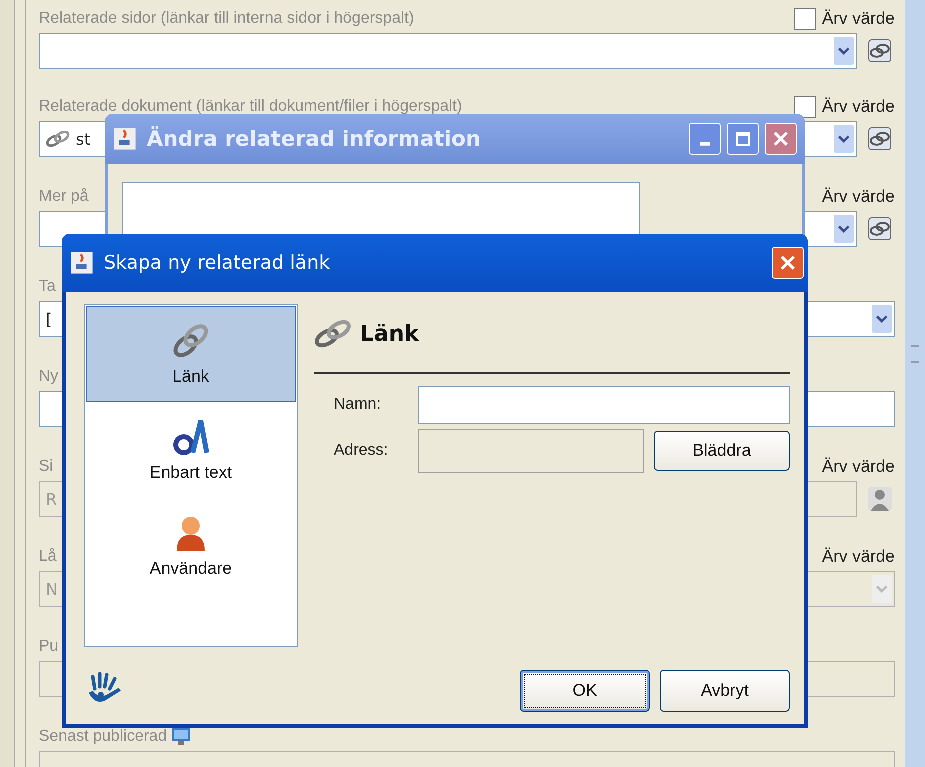 The image size is (925, 767). Describe the element at coordinates (191, 450) in the screenshot. I see `type-item: Enbart text` at that location.